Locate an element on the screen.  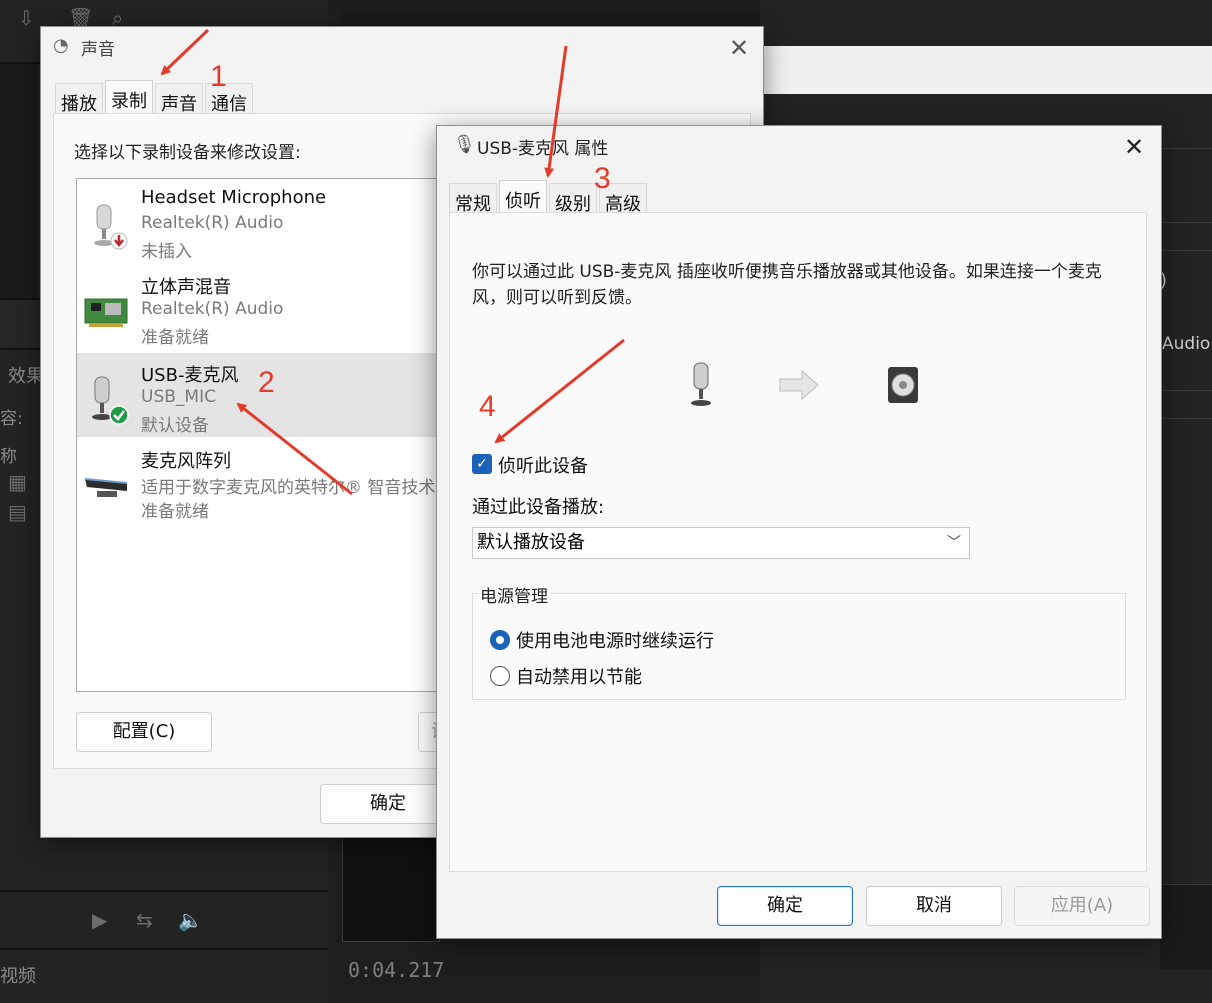
usb-titlebar: 🎙 USB-麦克风 属性 ✕ is located at coordinates (799, 146).